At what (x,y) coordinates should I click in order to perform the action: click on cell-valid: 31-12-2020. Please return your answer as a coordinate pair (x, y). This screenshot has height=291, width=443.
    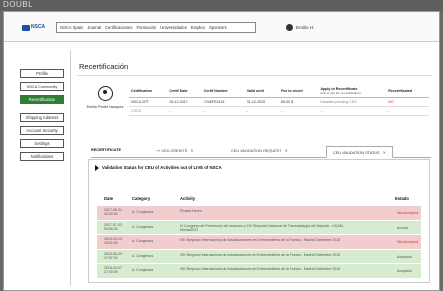
    Looking at the image, I should click on (262, 102).